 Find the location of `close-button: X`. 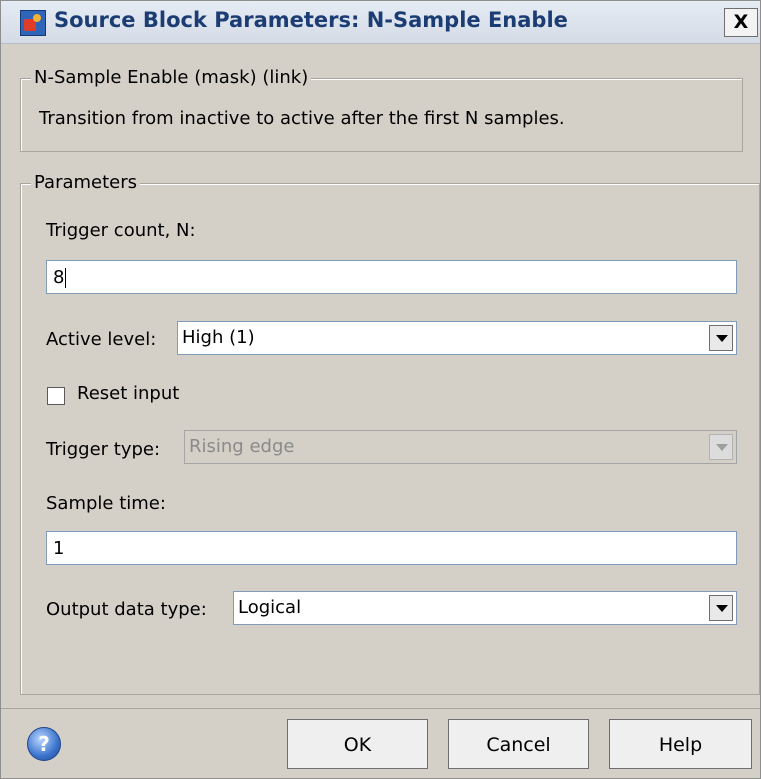

close-button: X is located at coordinates (741, 22).